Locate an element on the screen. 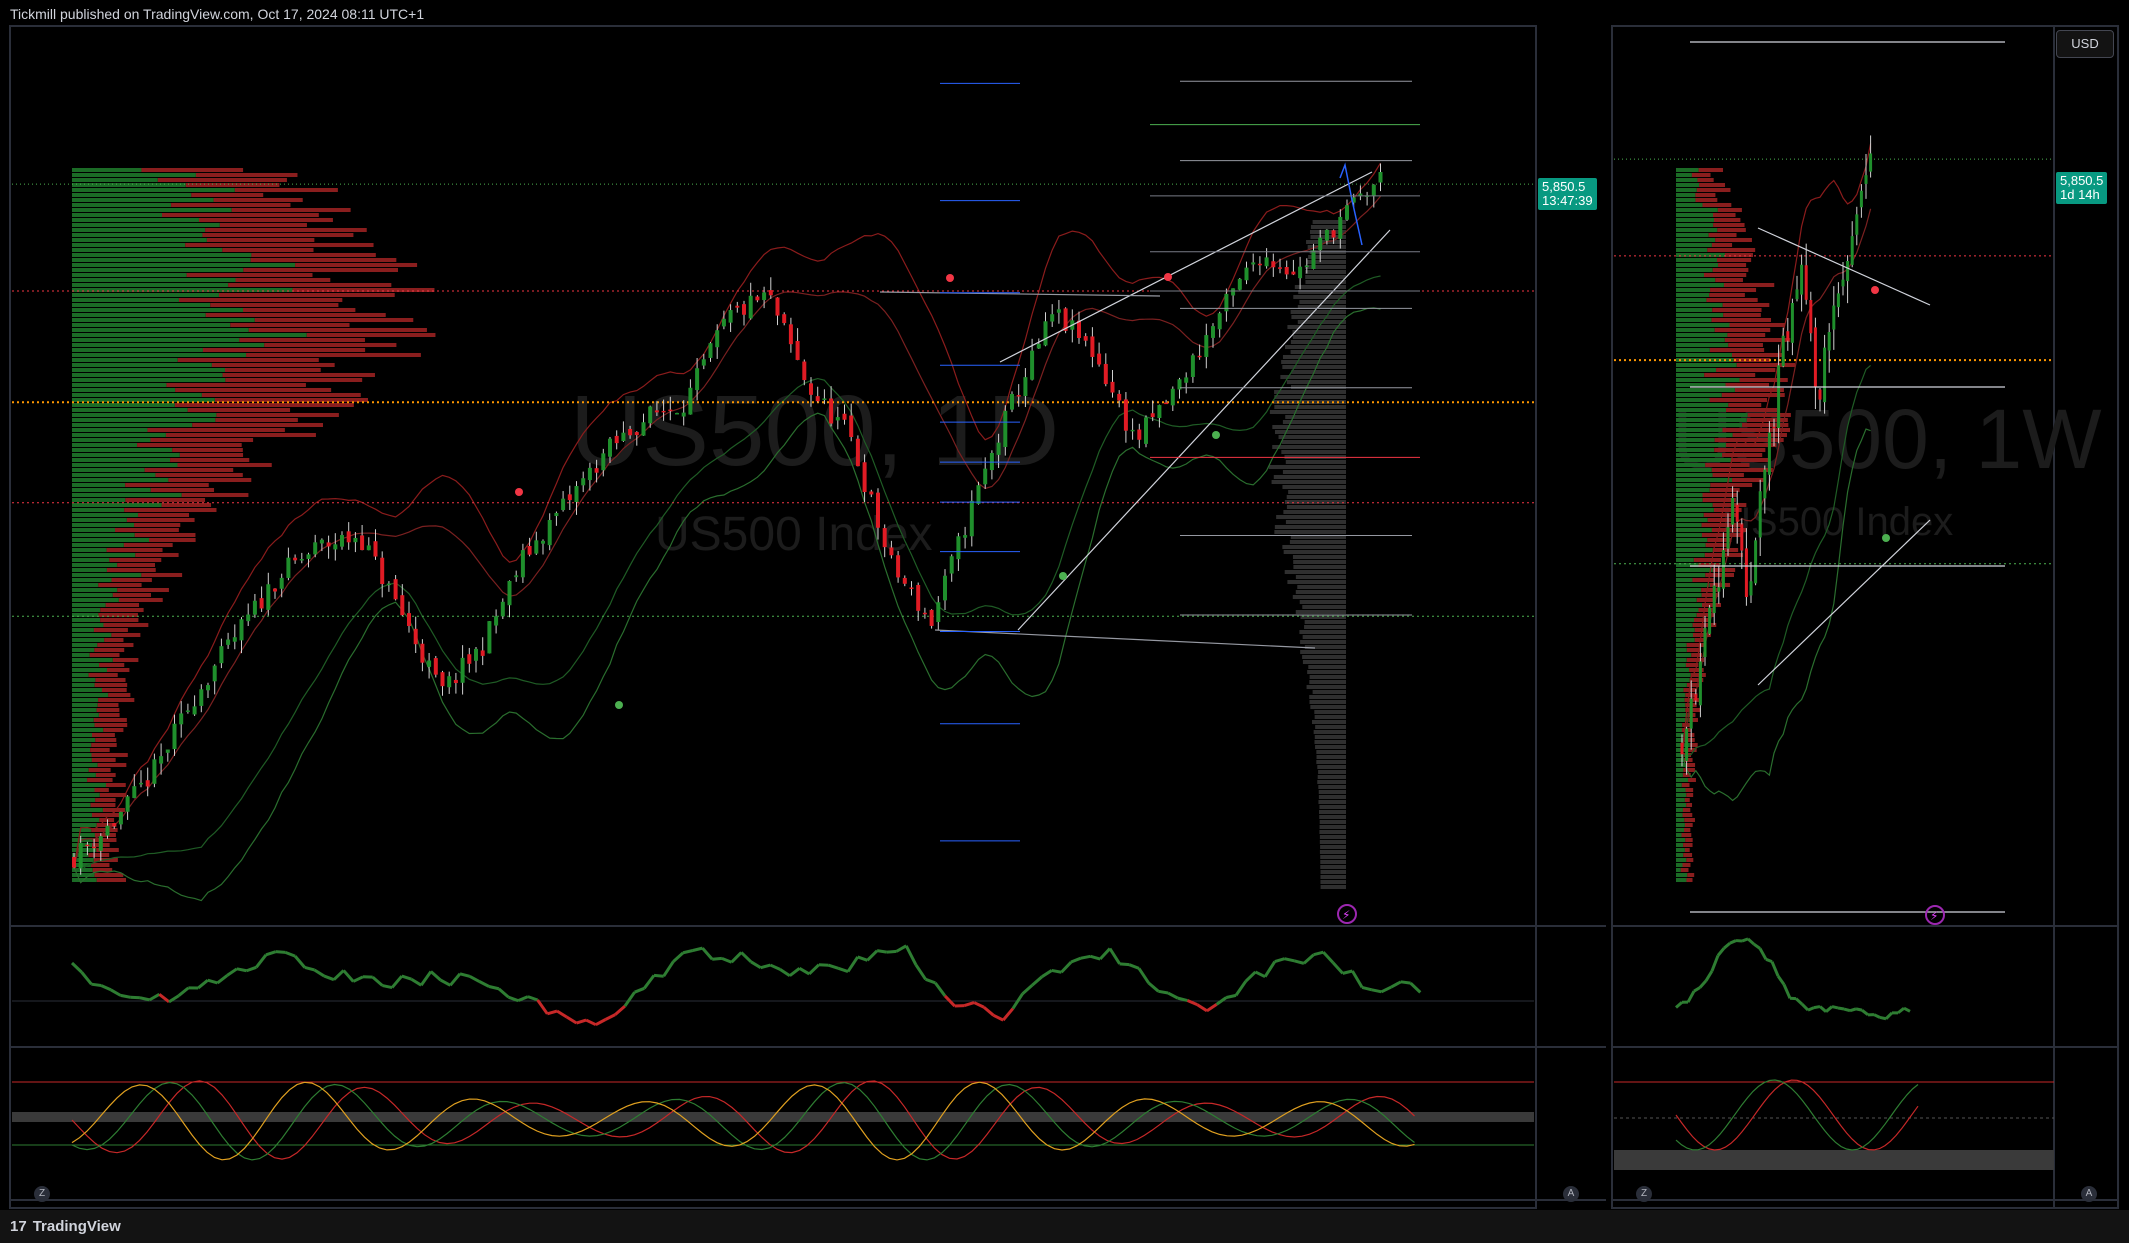 Image resolution: width=2129 pixels, height=1243 pixels. timezone-button-left: Z is located at coordinates (42, 1194).